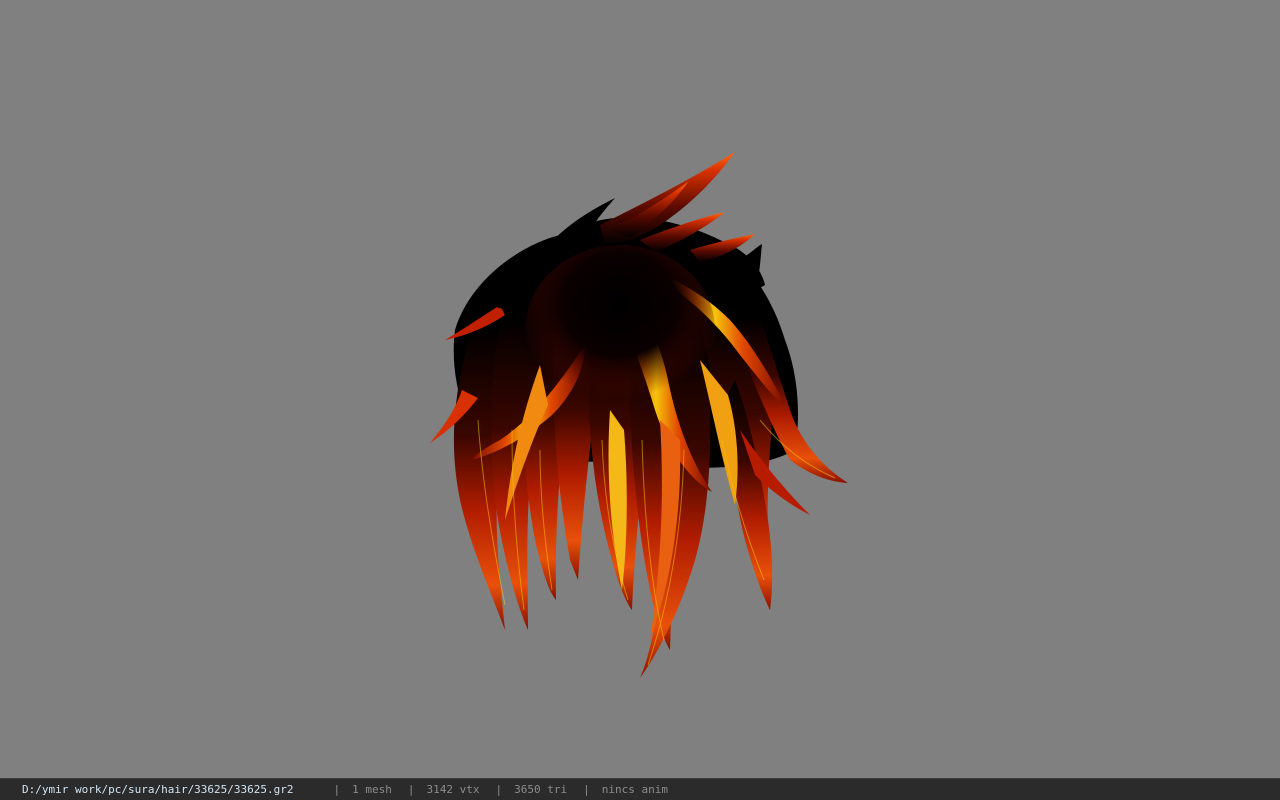 The height and width of the screenshot is (800, 1280). What do you see at coordinates (634, 789) in the screenshot?
I see `animation-status: nincs anim` at bounding box center [634, 789].